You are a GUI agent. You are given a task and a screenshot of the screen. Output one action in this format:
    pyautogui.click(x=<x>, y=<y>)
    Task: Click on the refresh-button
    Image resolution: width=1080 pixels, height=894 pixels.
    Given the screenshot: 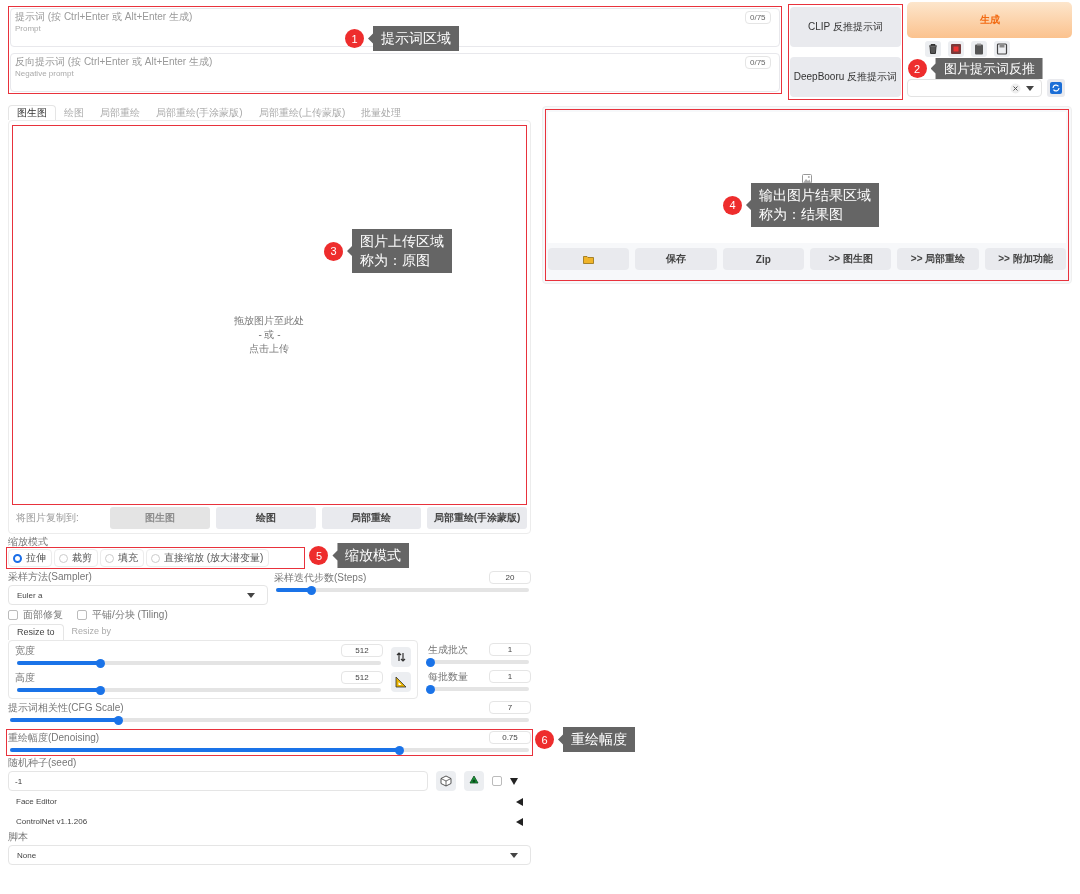 What is the action you would take?
    pyautogui.click(x=1056, y=88)
    